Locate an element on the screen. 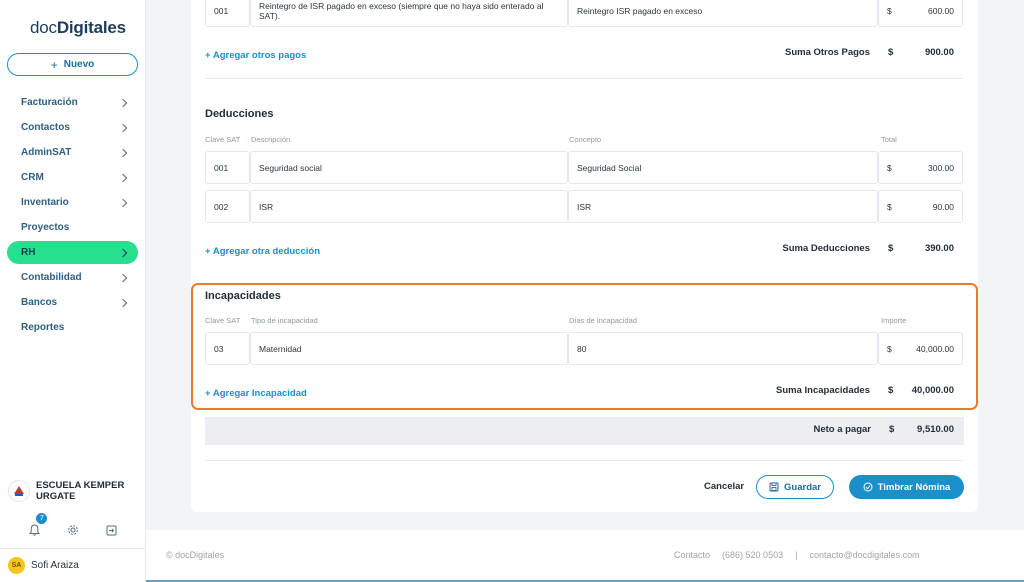 The width and height of the screenshot is (1024, 582). user-name: Sofi Araiza is located at coordinates (55, 565).